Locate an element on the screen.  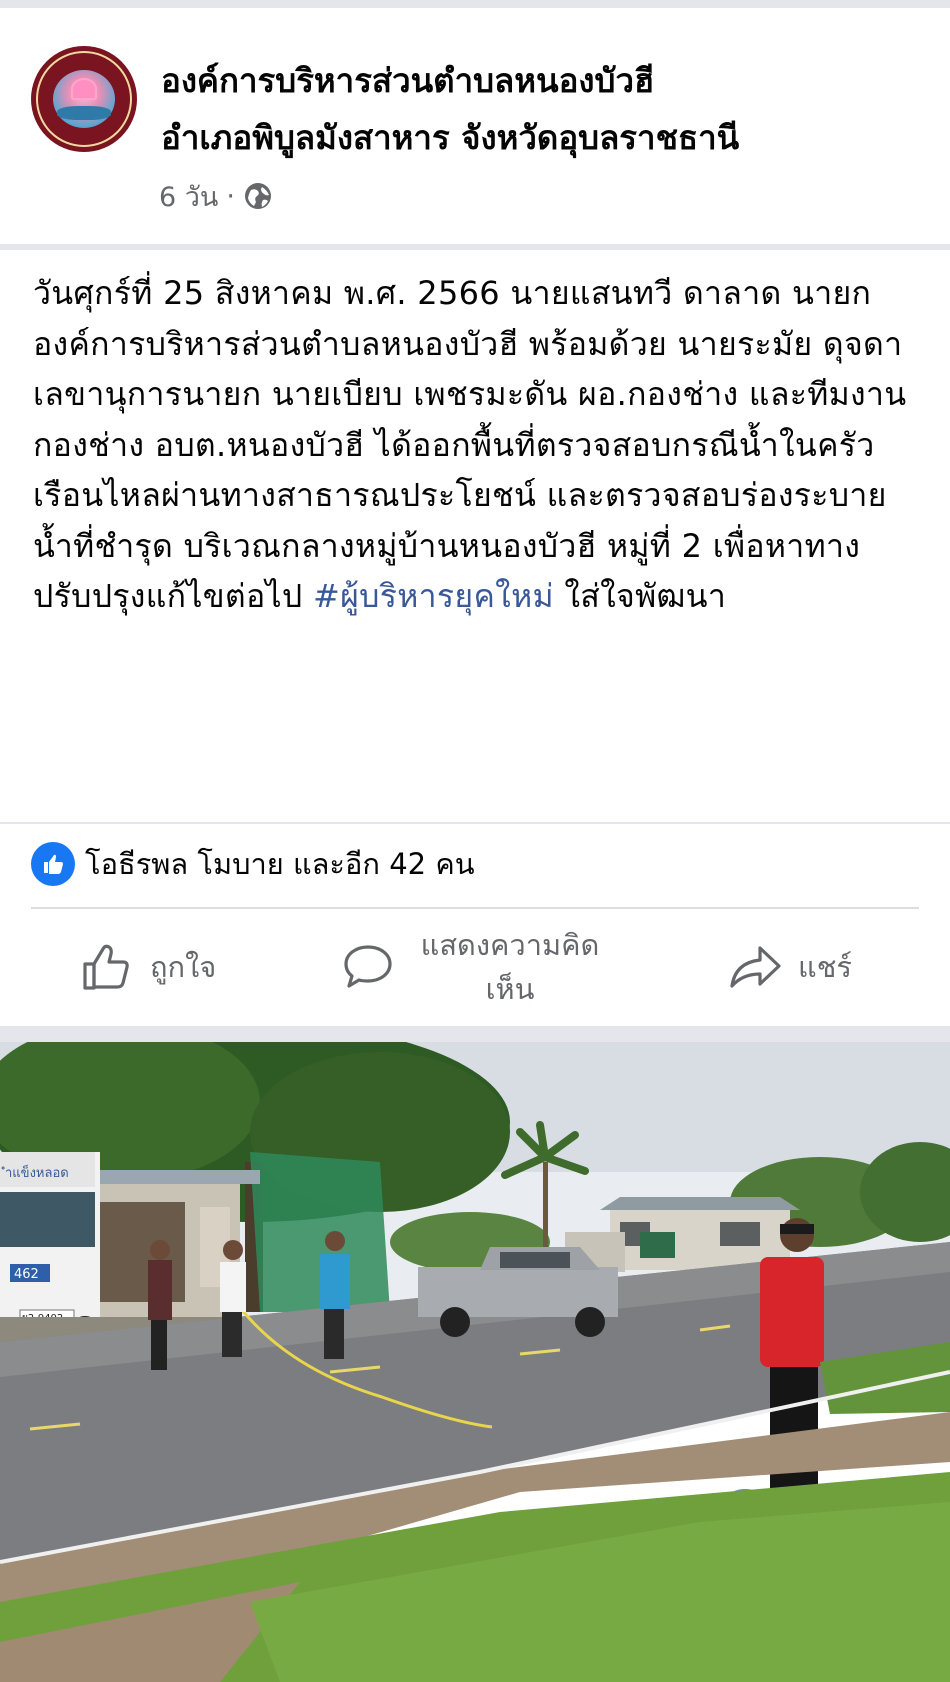
share-label: แชร์ is located at coordinates (825, 967).